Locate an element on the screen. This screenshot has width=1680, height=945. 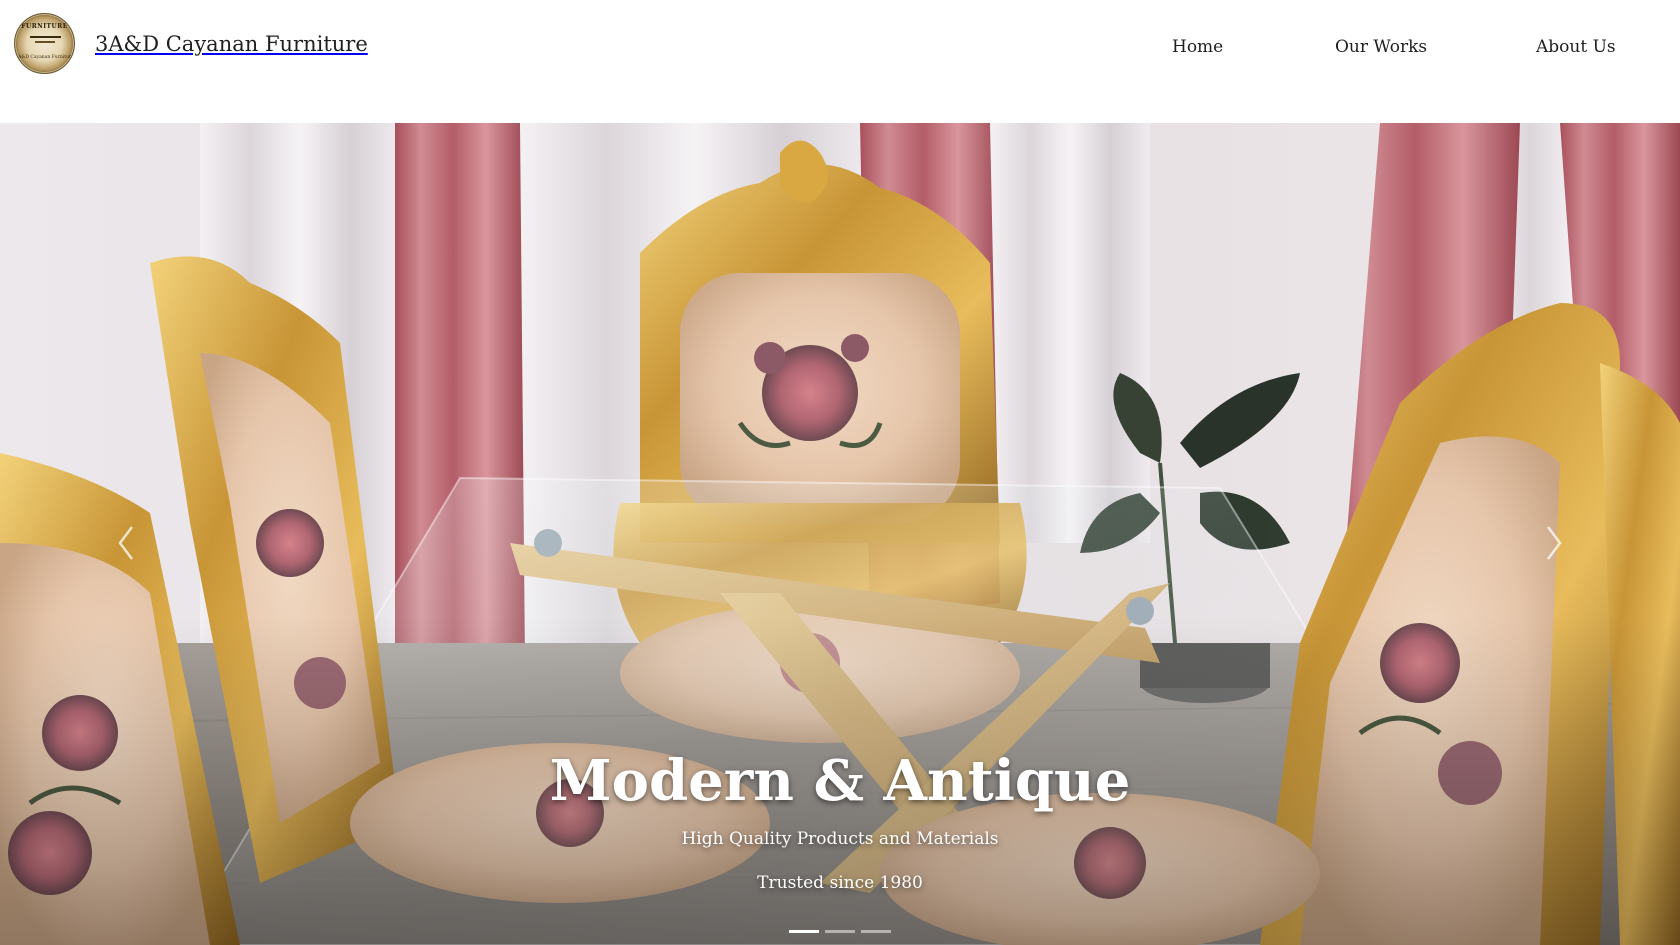
chevron-left-icon is located at coordinates (125, 543).